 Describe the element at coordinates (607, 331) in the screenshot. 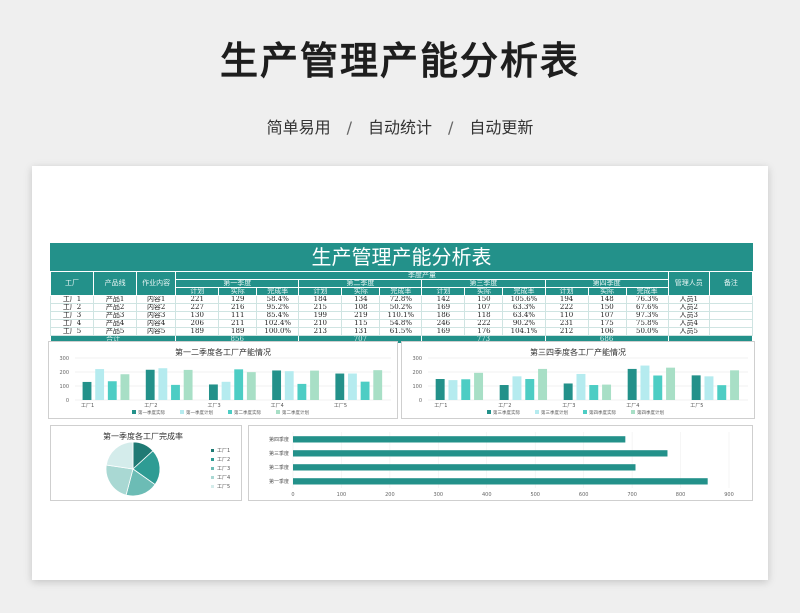

I see `cell-value: 106` at that location.